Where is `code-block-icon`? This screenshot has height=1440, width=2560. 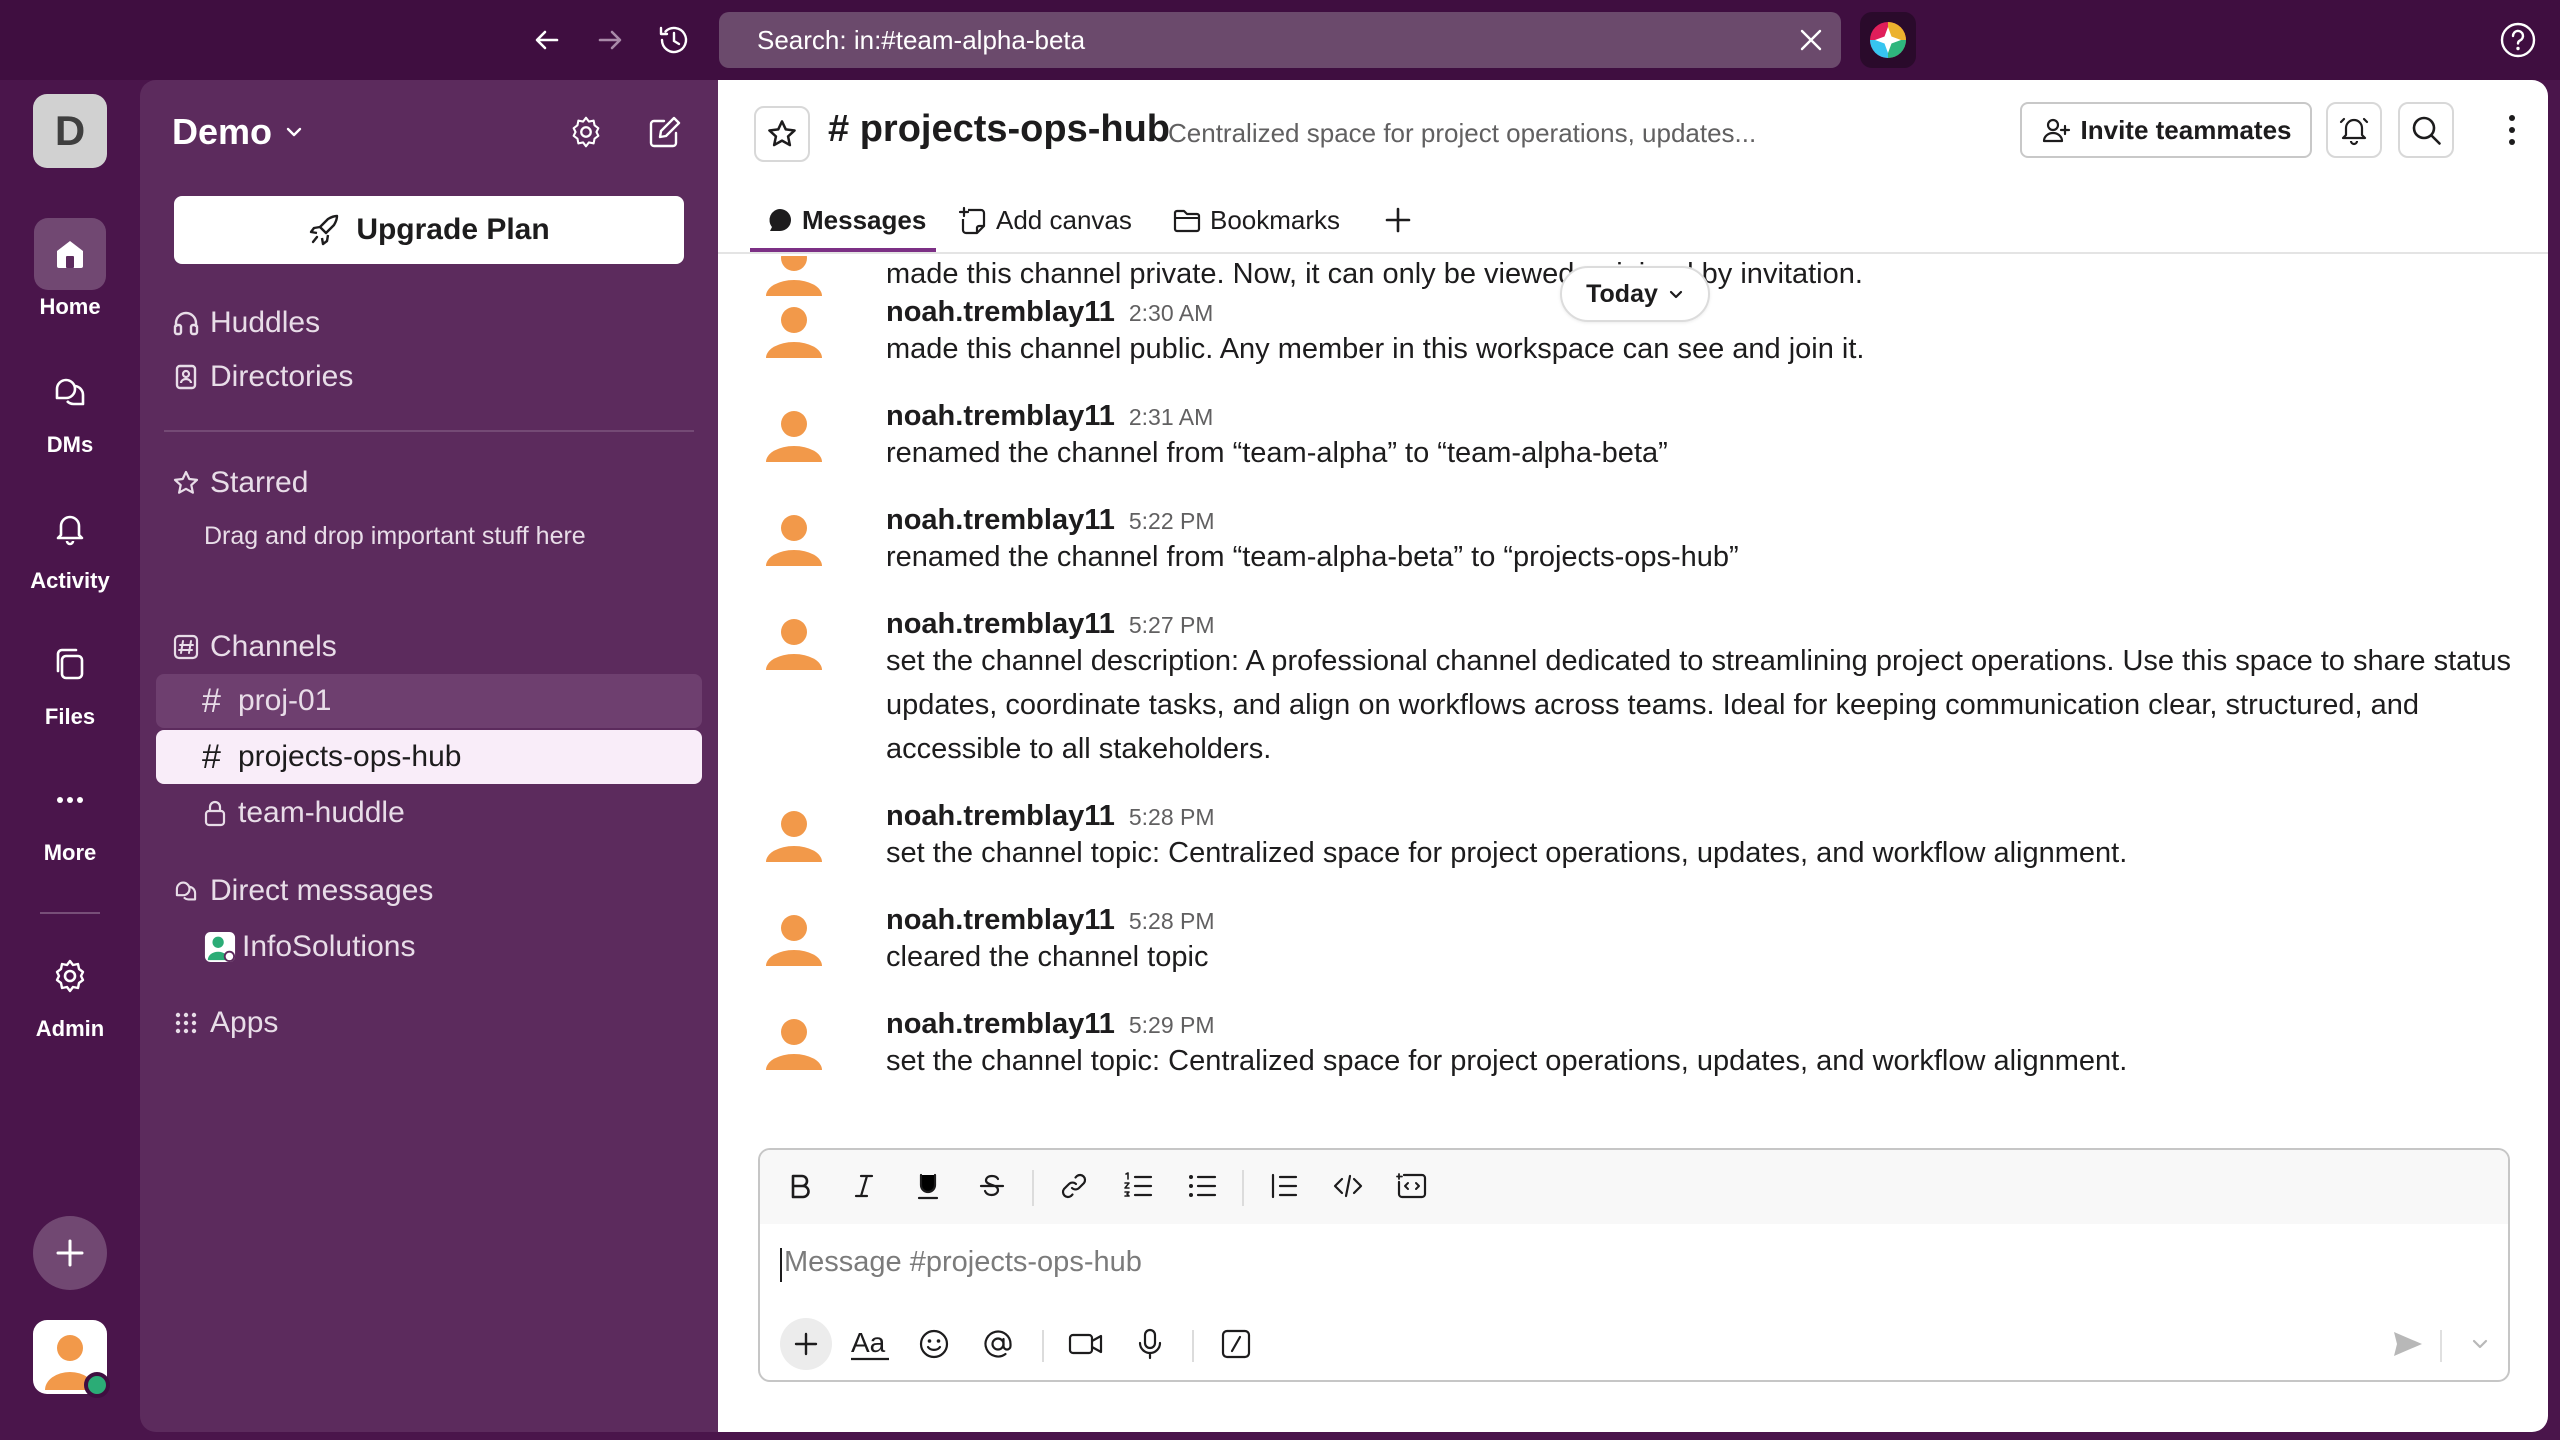 code-block-icon is located at coordinates (1412, 1186).